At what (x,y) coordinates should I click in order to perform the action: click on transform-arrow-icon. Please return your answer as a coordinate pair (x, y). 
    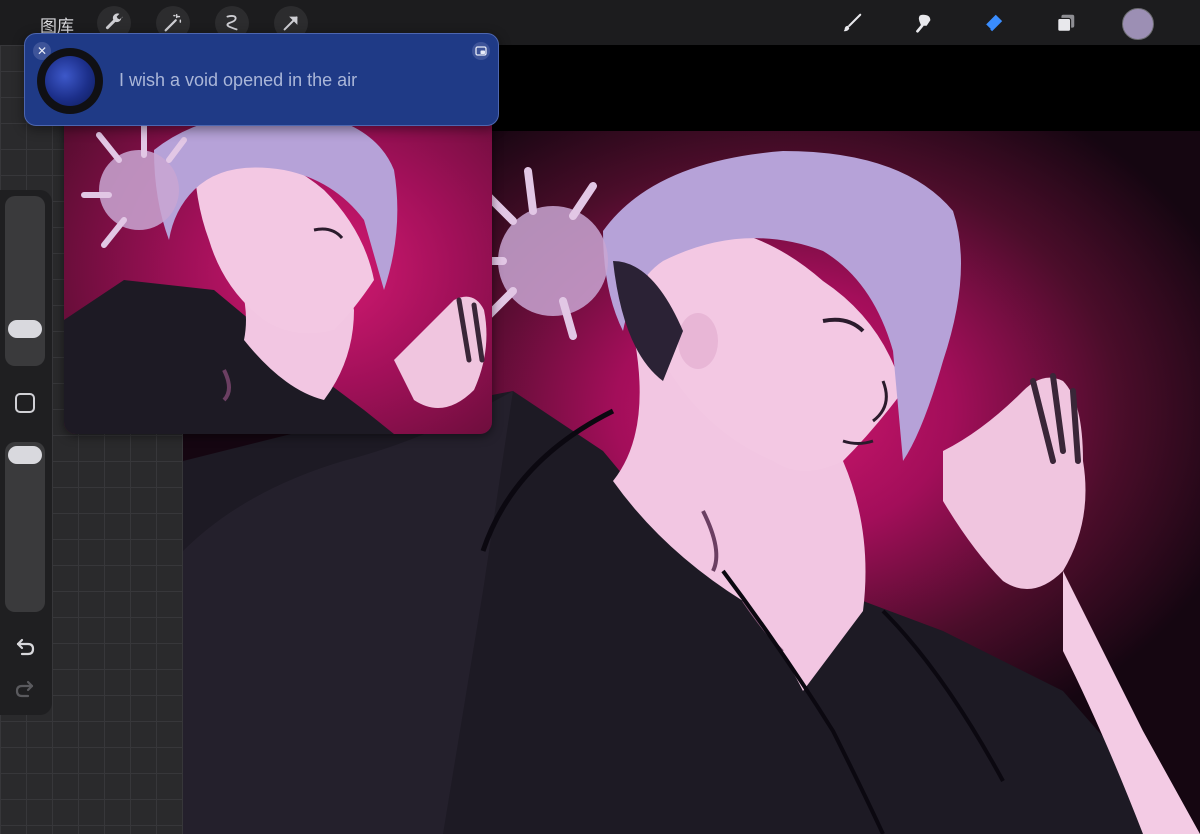
    Looking at the image, I should click on (290, 23).